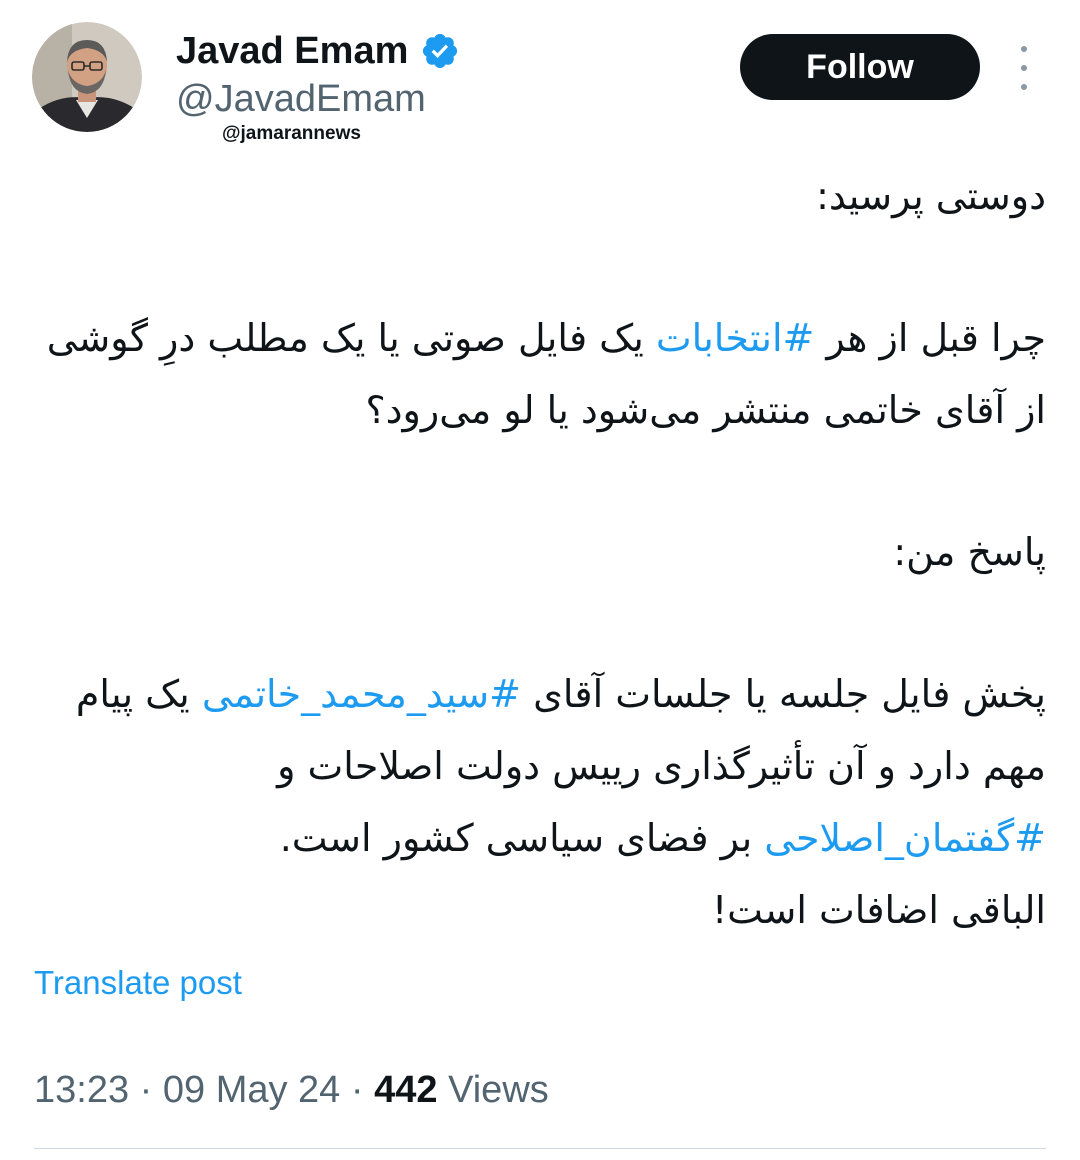 The image size is (1080, 1160). Describe the element at coordinates (930, 338) in the screenshot. I see `tweet-text-segment: چرا قبل از هر` at that location.